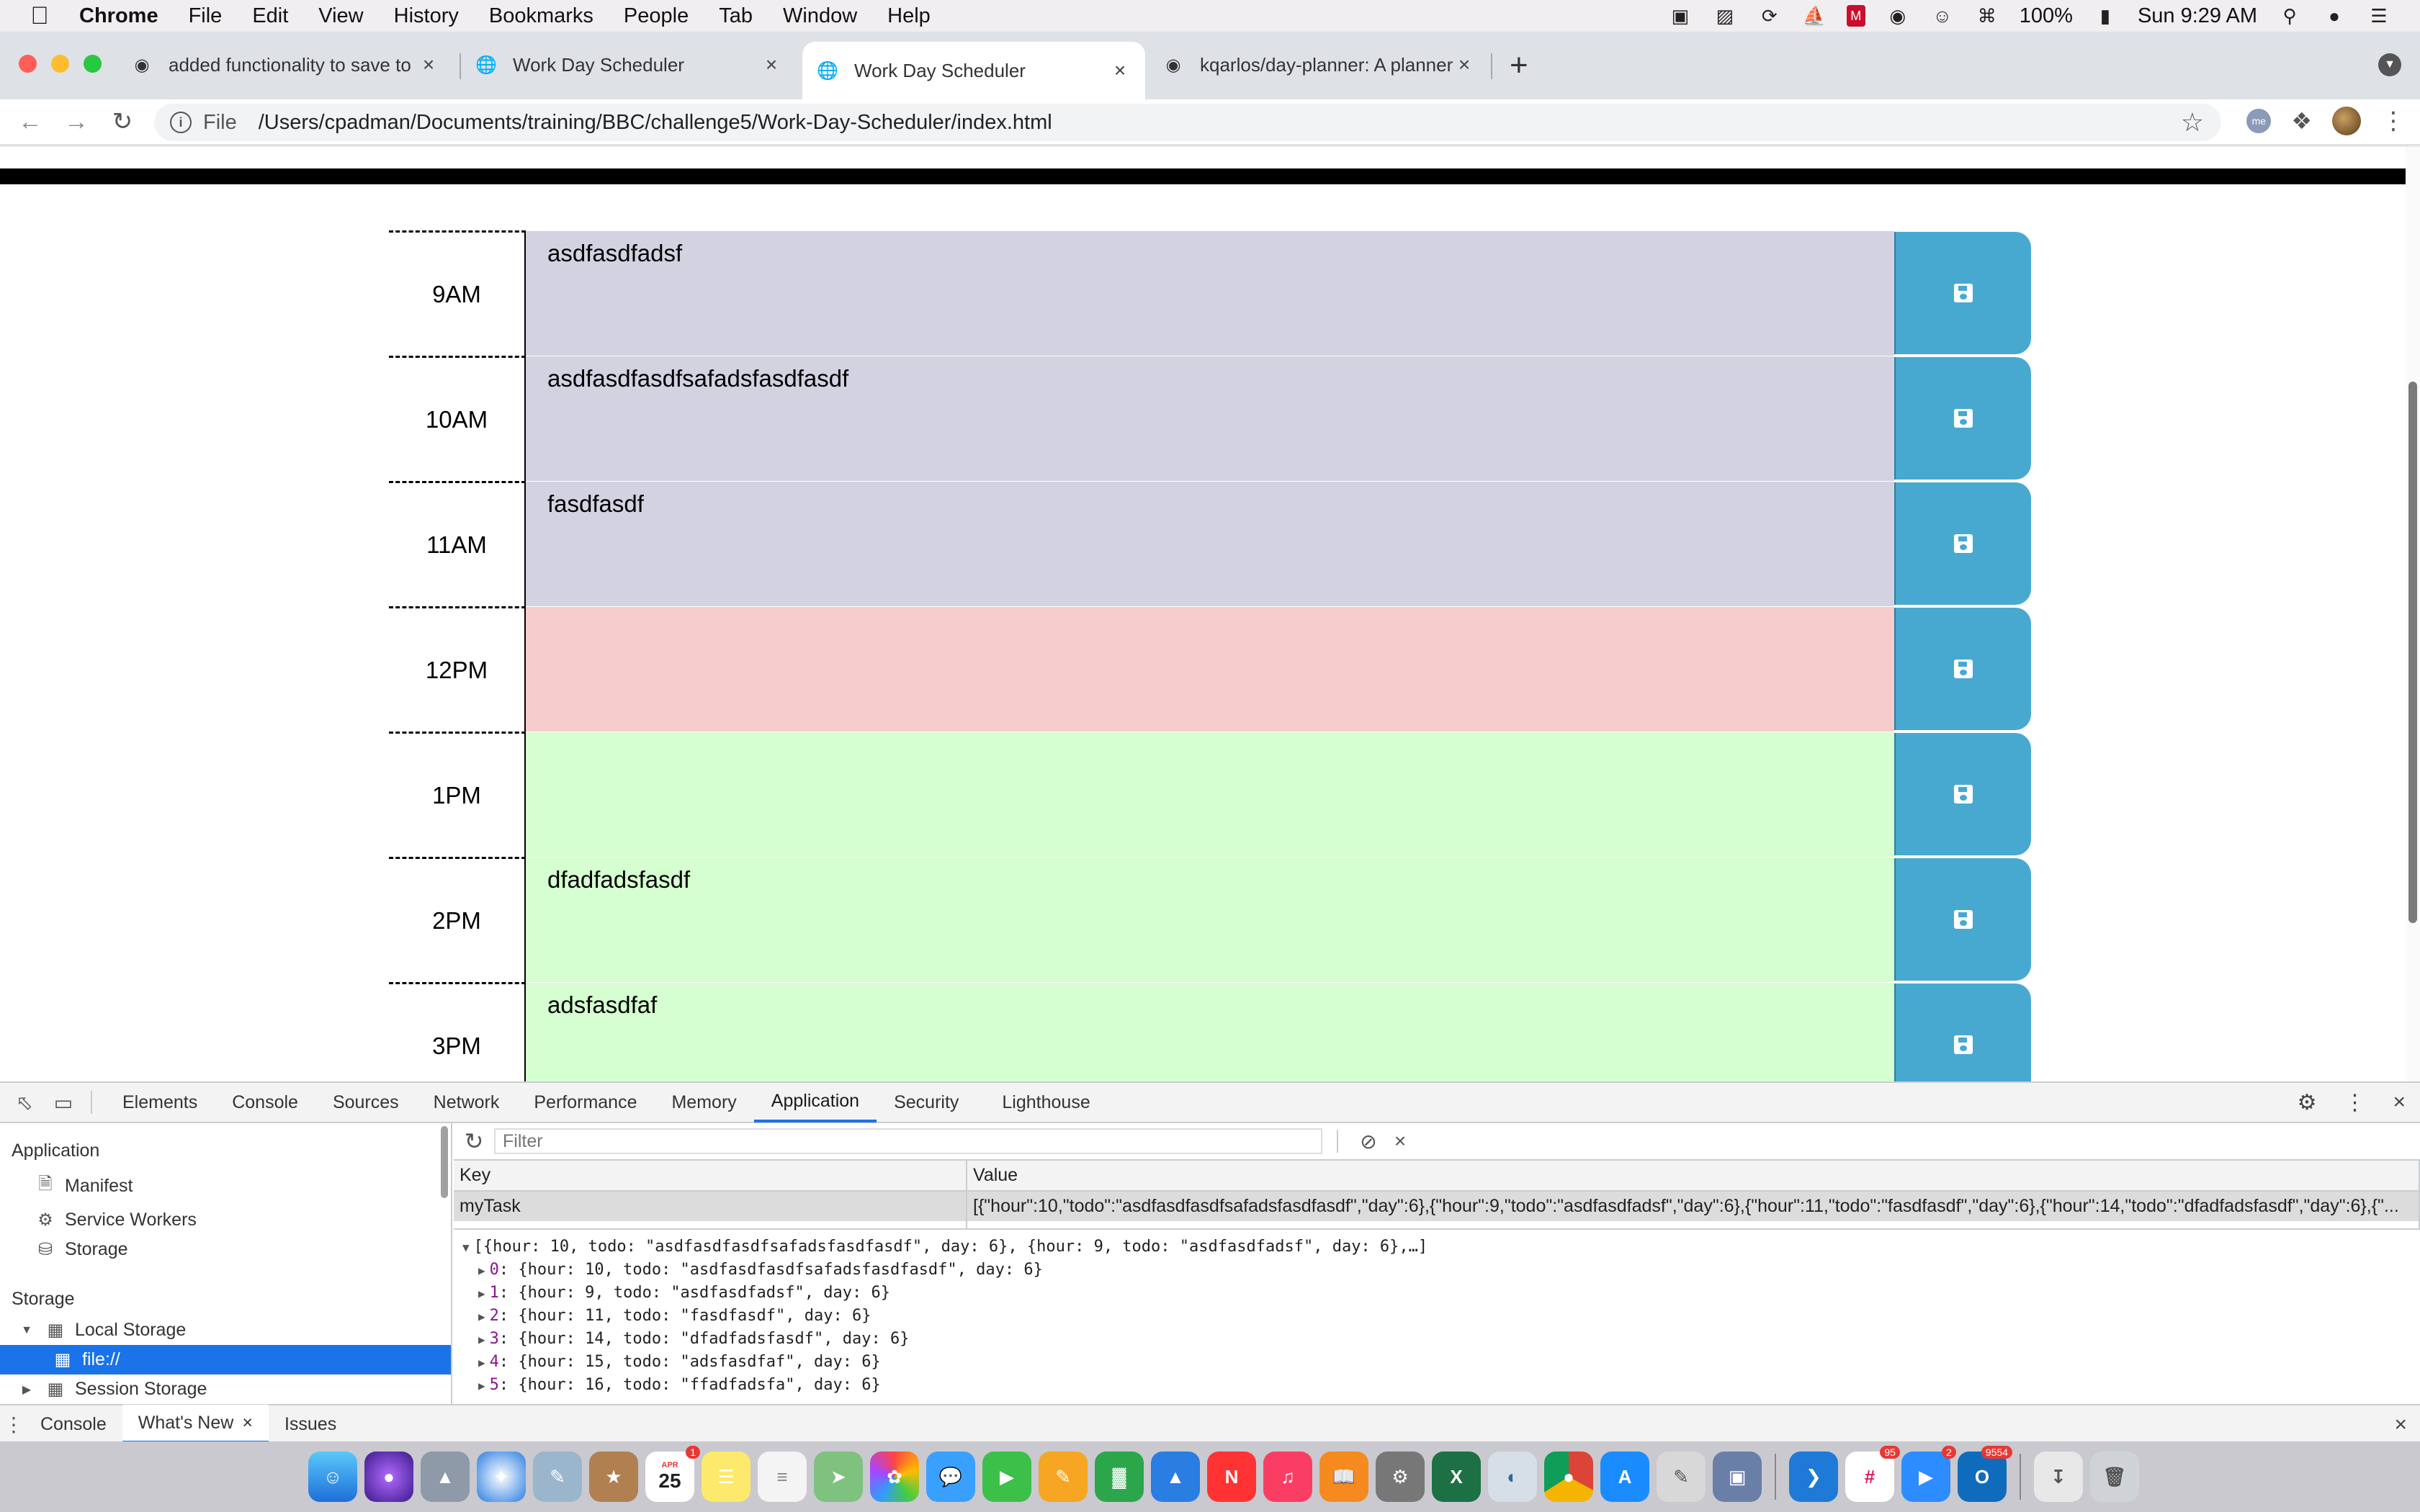  What do you see at coordinates (894, 1477) in the screenshot?
I see `photos-icon: ✿` at bounding box center [894, 1477].